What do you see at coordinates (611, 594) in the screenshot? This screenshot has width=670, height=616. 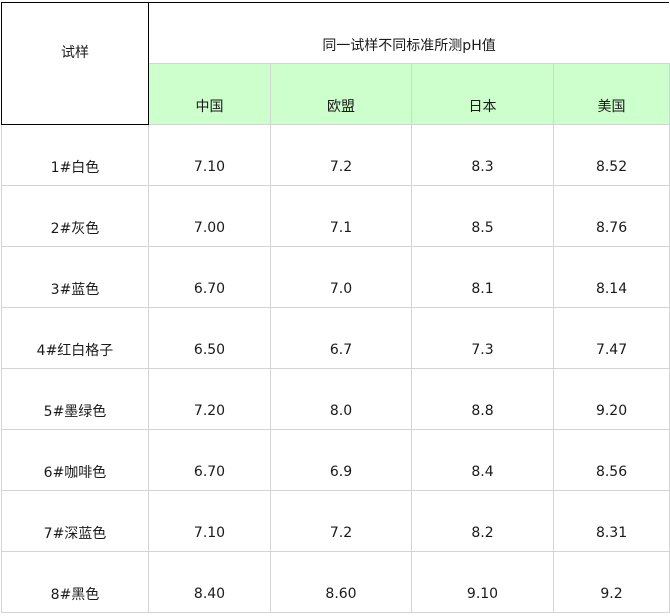 I see `ph-value: 9.2` at bounding box center [611, 594].